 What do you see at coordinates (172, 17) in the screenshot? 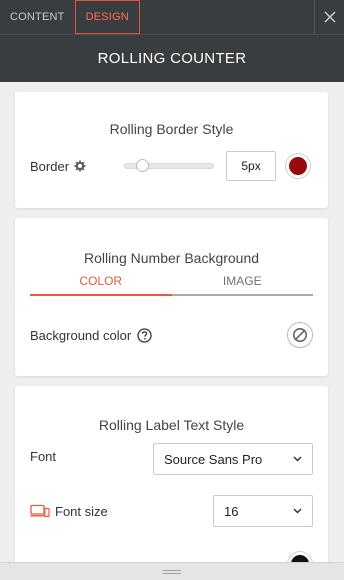
I see `top-tab-bar: CONTENT DESIGN` at bounding box center [172, 17].